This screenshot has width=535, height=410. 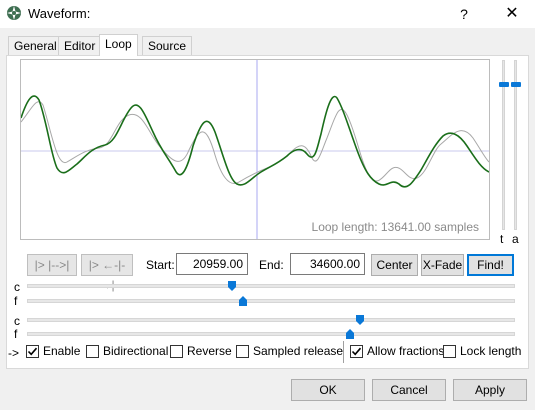 What do you see at coordinates (409, 390) in the screenshot?
I see `cancel-button: Cancel` at bounding box center [409, 390].